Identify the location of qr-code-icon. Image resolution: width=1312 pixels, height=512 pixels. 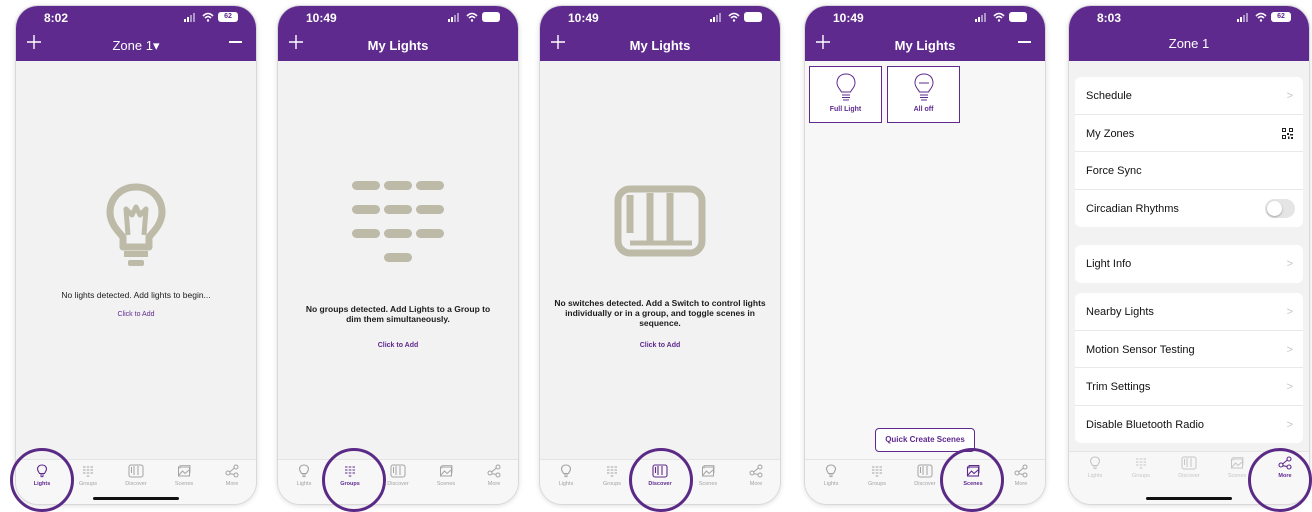
(1287, 133).